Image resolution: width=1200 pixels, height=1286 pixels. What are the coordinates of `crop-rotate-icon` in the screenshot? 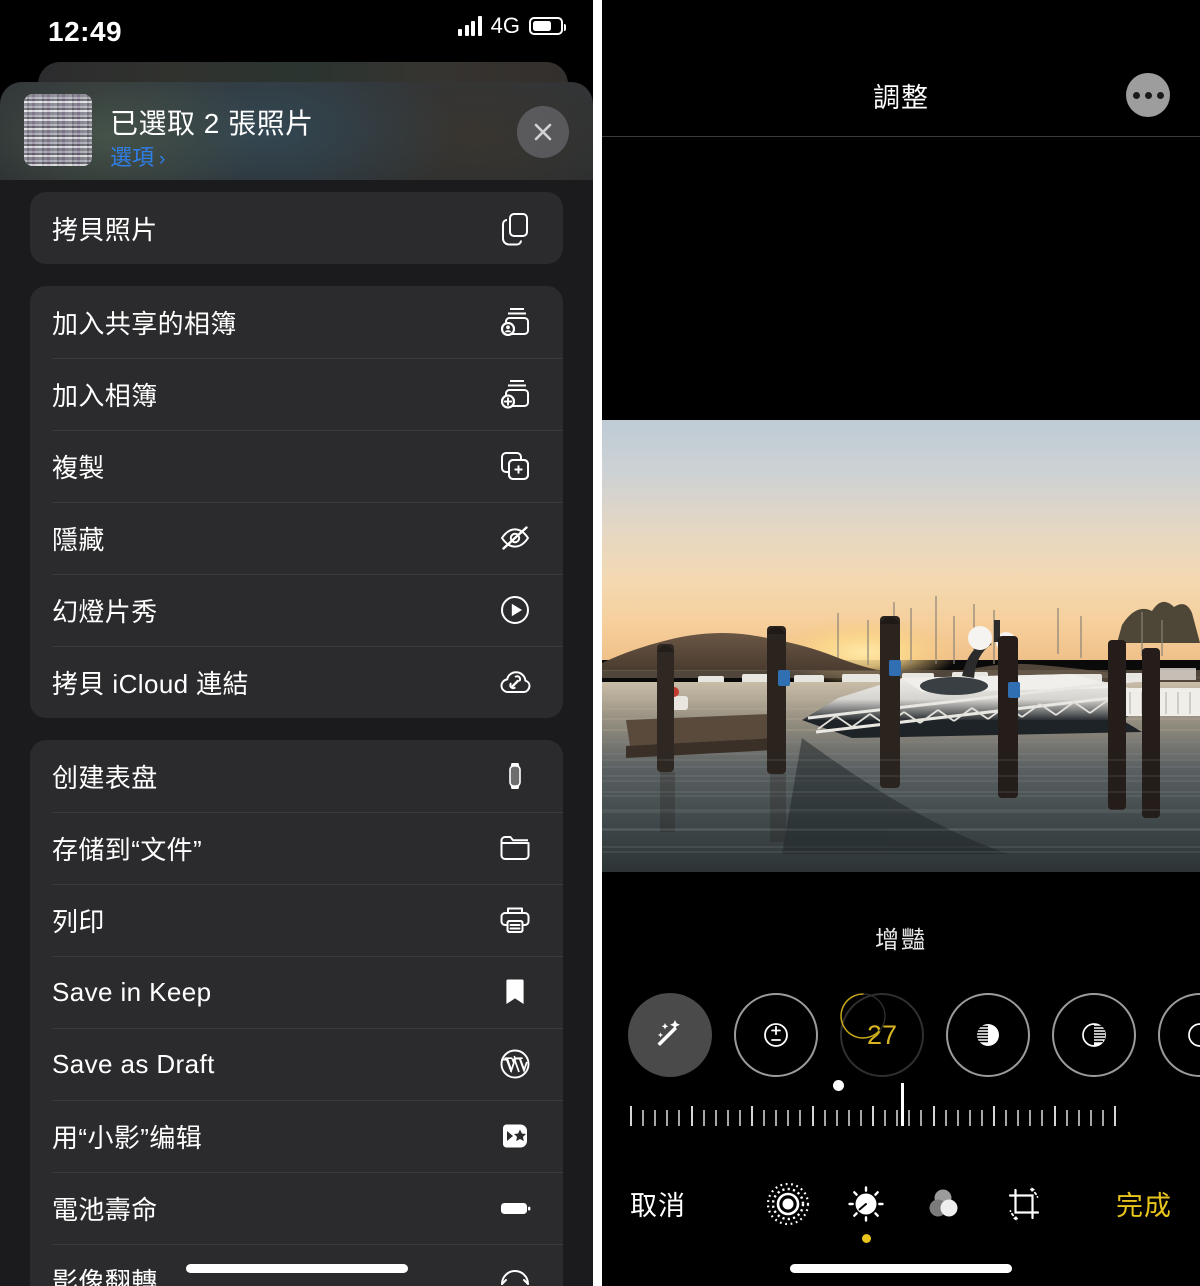 It's located at (1024, 1204).